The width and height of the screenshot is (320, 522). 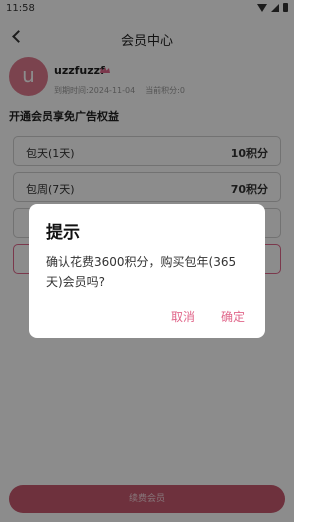 I want to click on dialog-title: 提示, so click(x=63, y=233).